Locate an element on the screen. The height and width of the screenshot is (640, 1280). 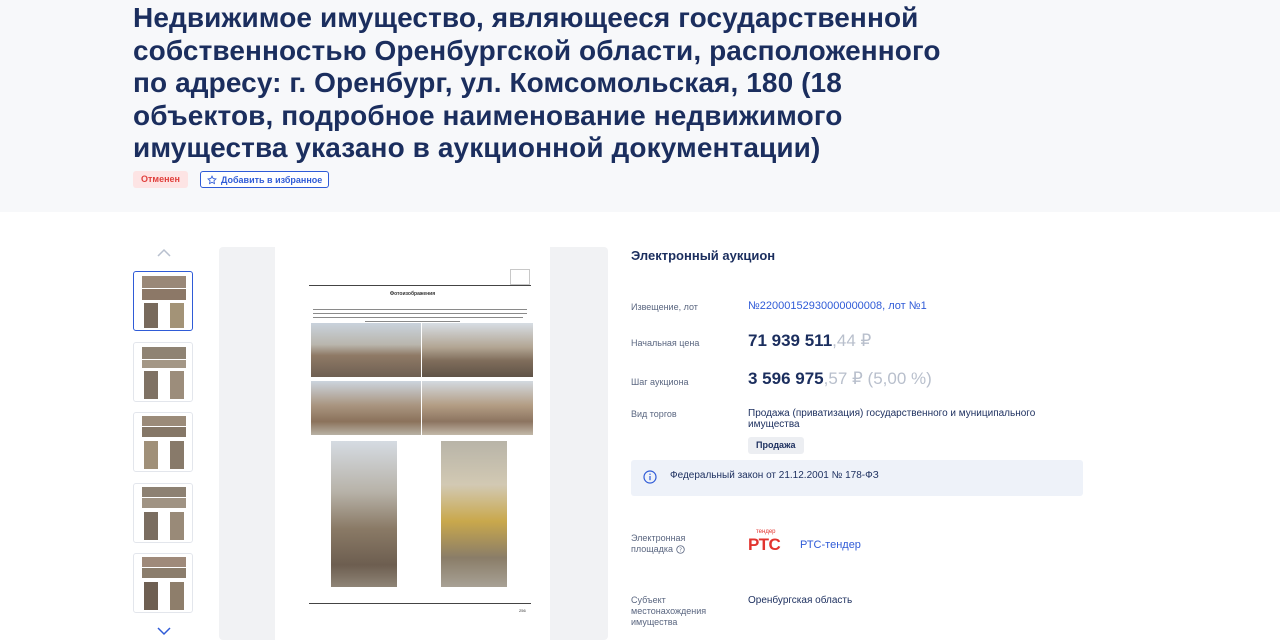
subject-label: Субъект местонахождения имущества is located at coordinates (668, 611).